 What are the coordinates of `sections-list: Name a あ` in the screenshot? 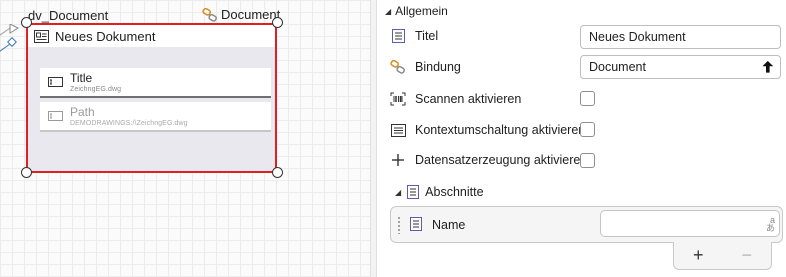 It's located at (586, 224).